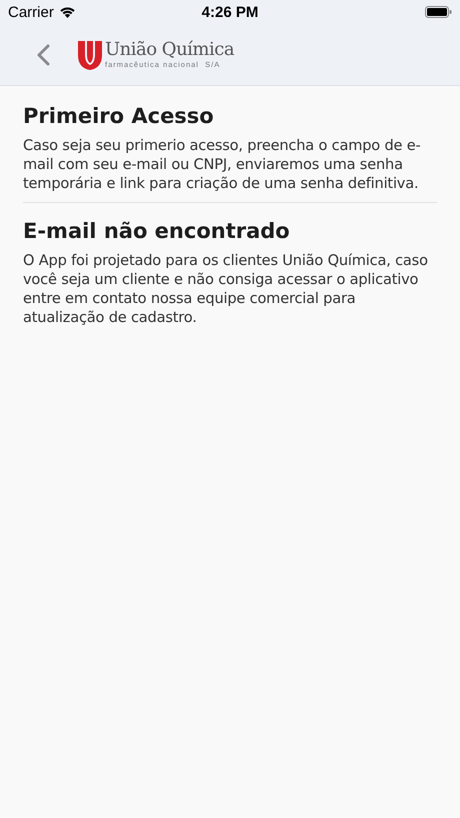 This screenshot has width=460, height=818. Describe the element at coordinates (119, 116) in the screenshot. I see `section-title: Primeiro Acesso` at that location.